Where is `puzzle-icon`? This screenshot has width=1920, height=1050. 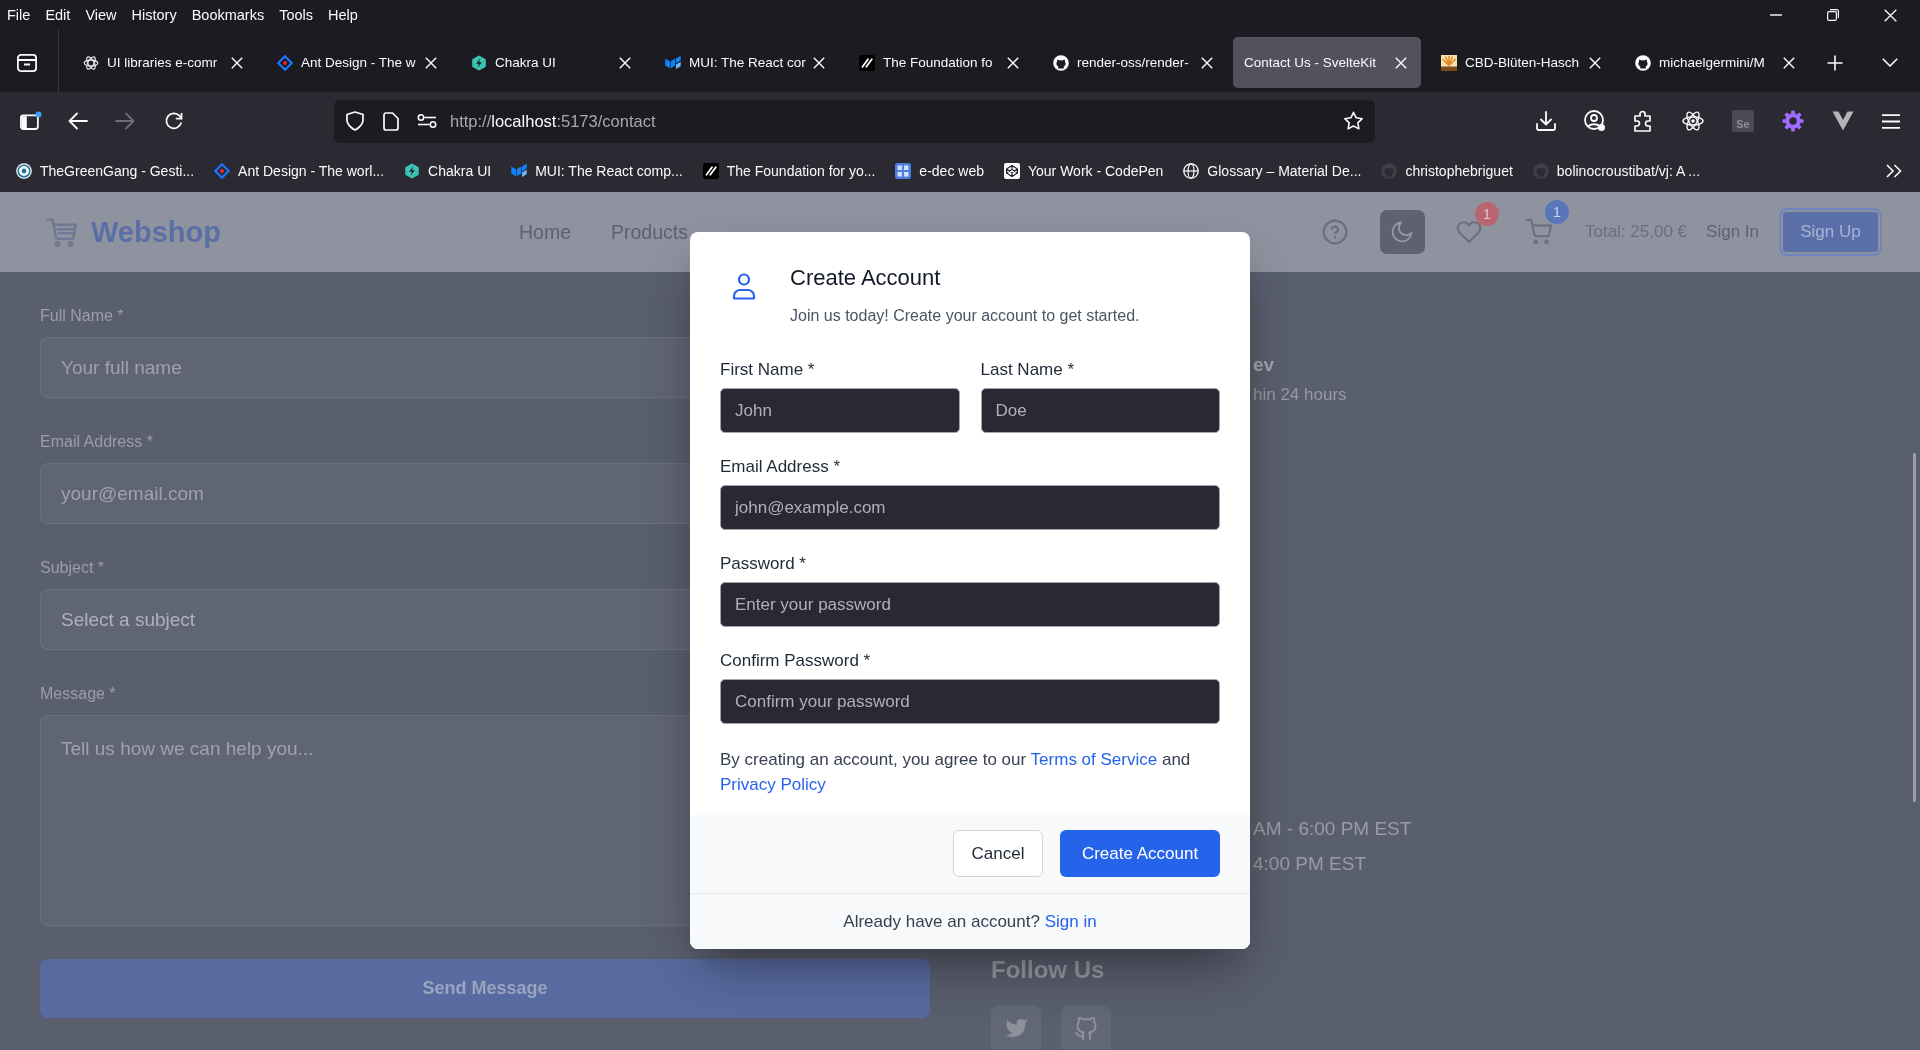 puzzle-icon is located at coordinates (1644, 121).